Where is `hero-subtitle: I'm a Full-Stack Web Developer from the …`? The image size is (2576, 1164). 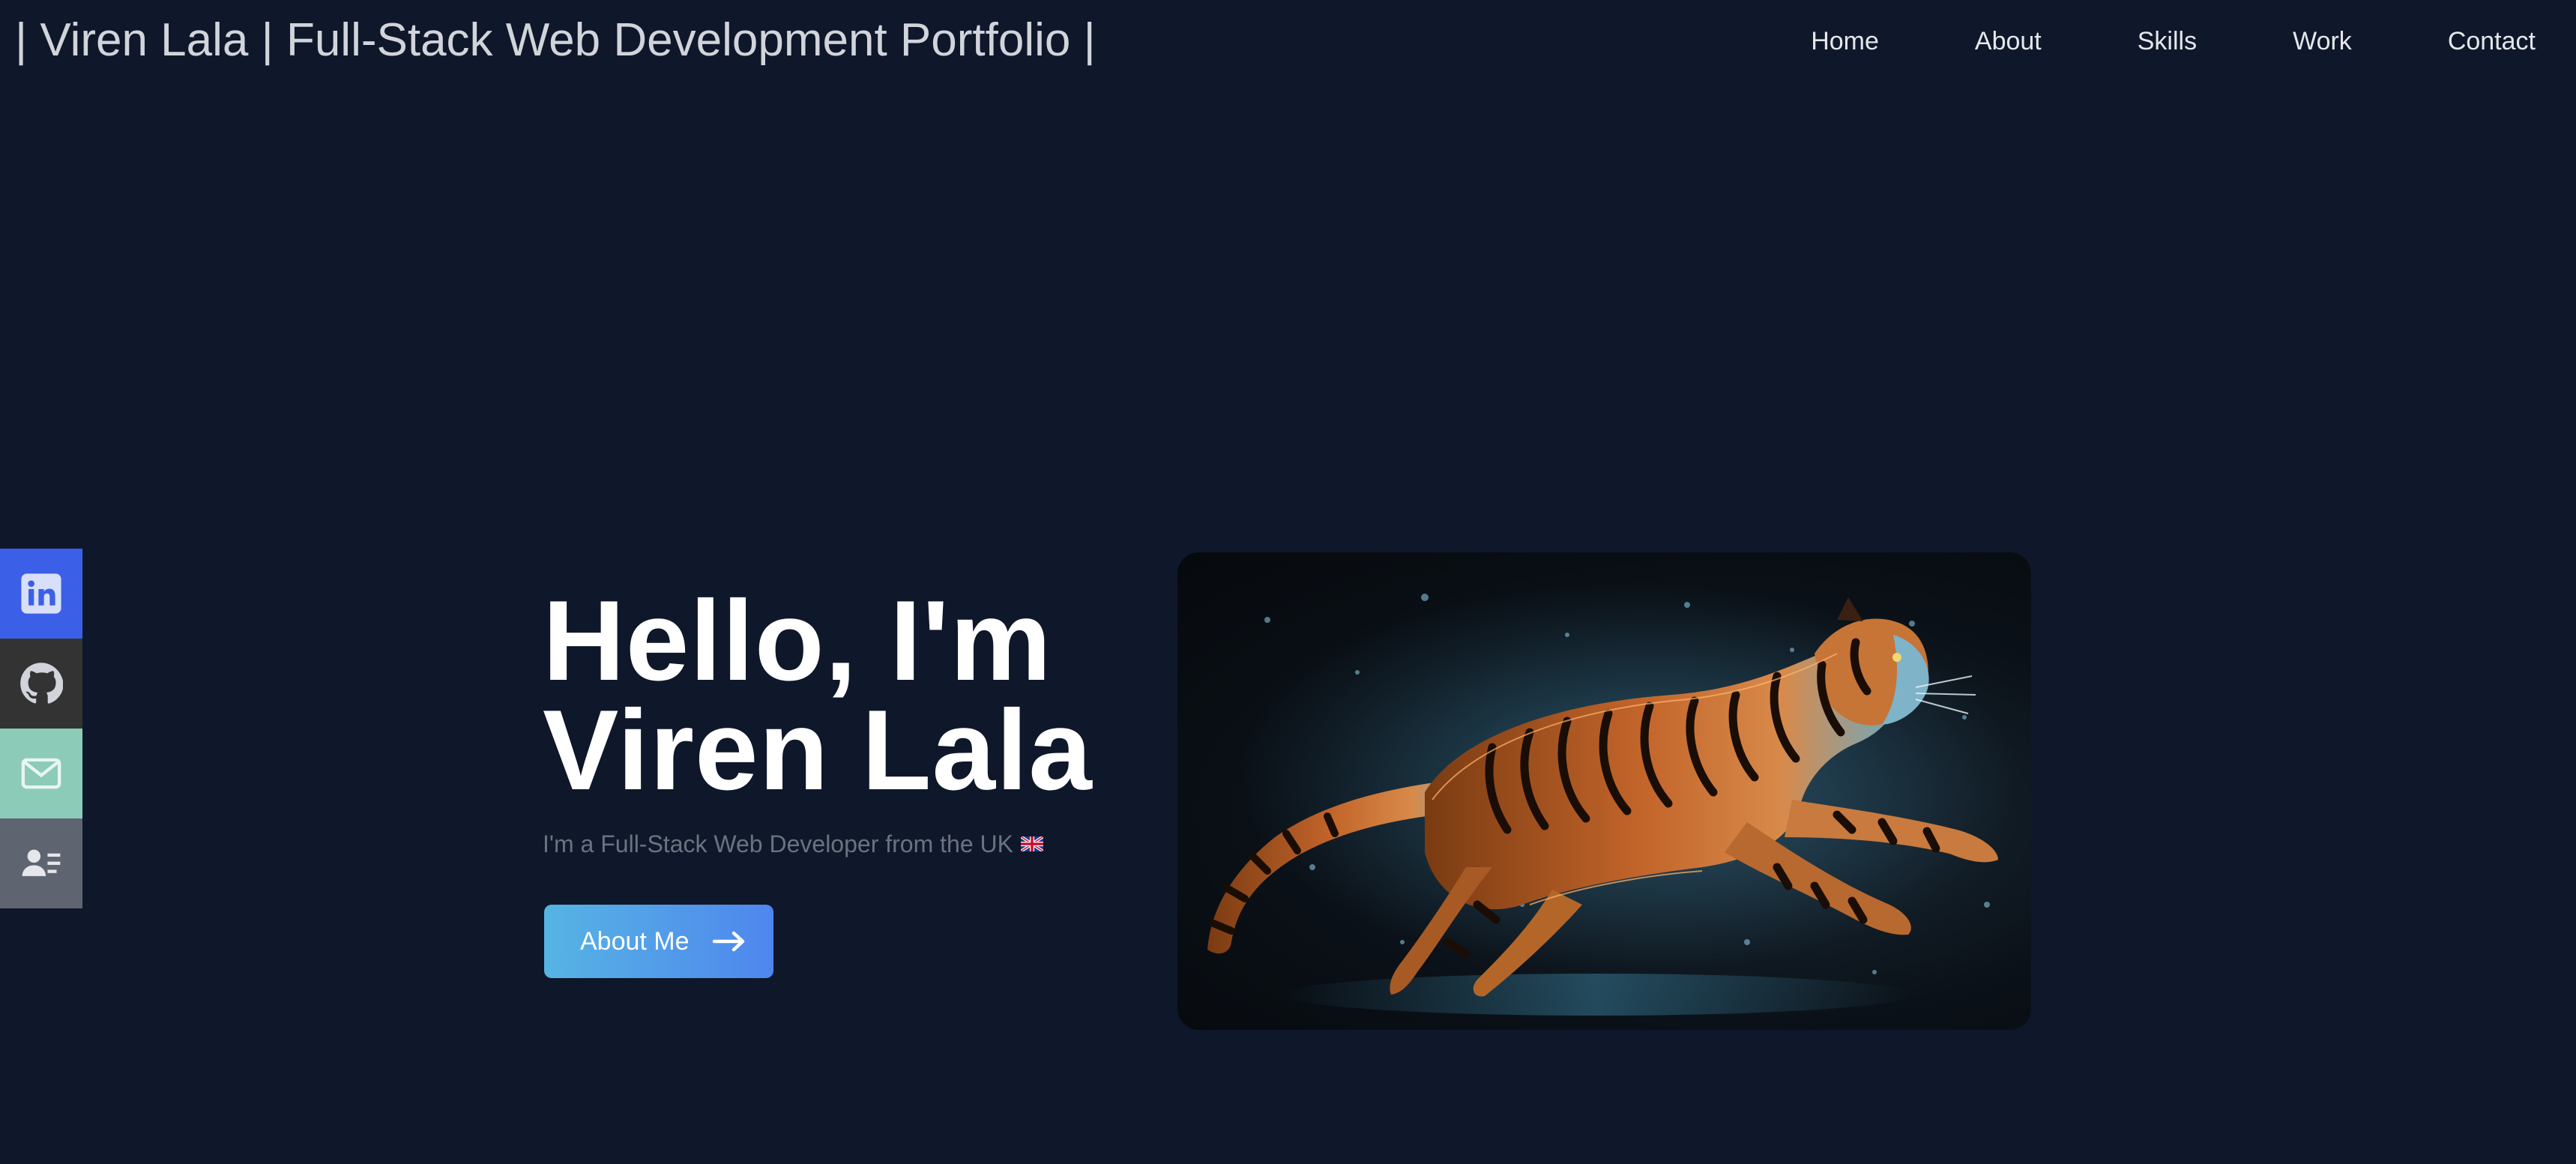
hero-subtitle: I'm a Full-Stack Web Developer from the … is located at coordinates (828, 844).